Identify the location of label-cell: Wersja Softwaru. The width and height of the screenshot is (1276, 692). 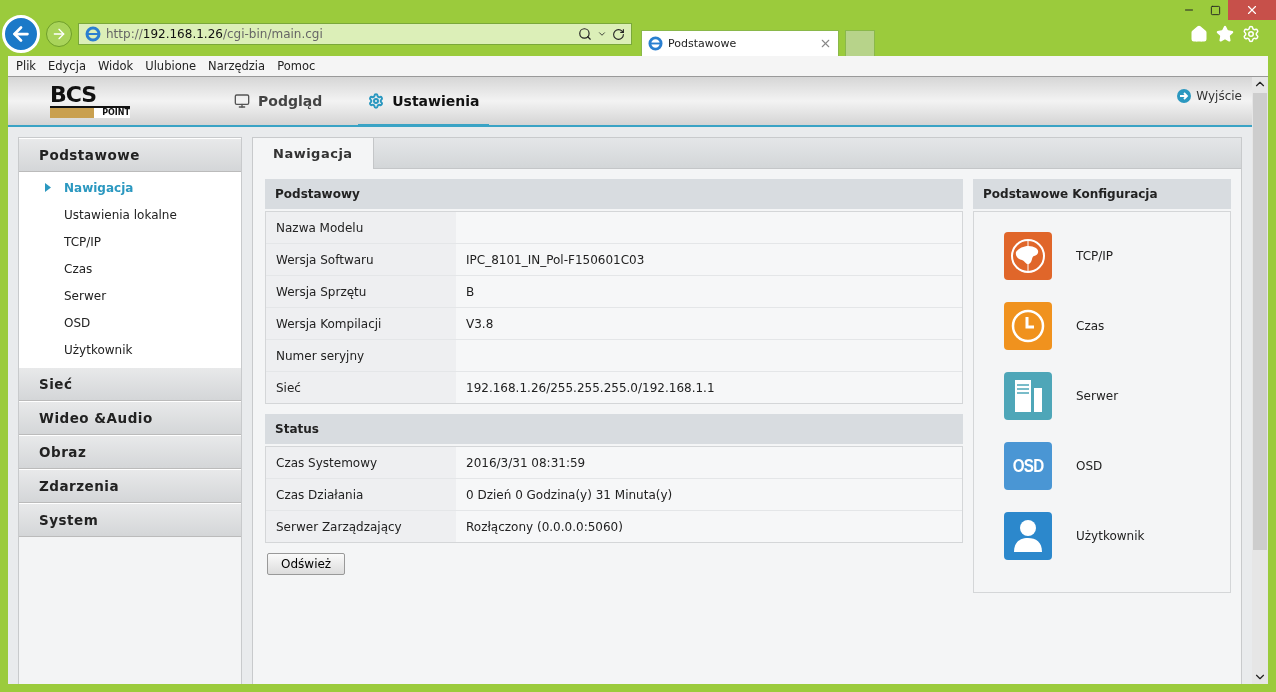
(361, 259).